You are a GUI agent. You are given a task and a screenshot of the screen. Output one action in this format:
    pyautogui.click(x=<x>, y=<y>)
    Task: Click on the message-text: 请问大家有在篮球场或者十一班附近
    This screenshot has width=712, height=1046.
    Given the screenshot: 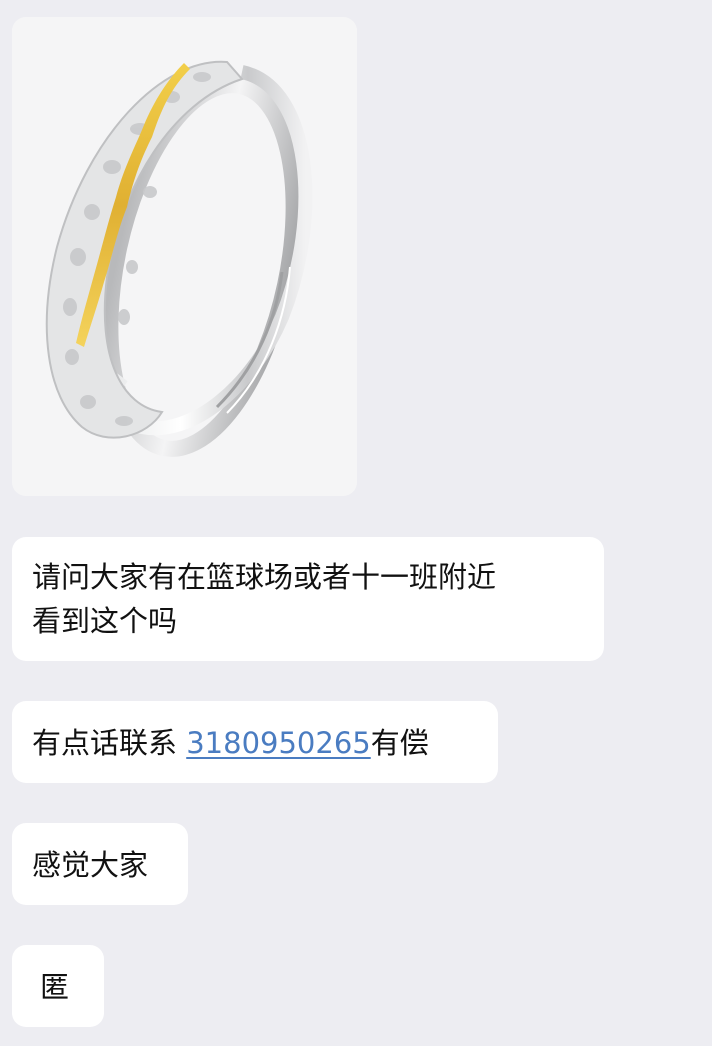 What is the action you would take?
    pyautogui.click(x=264, y=577)
    